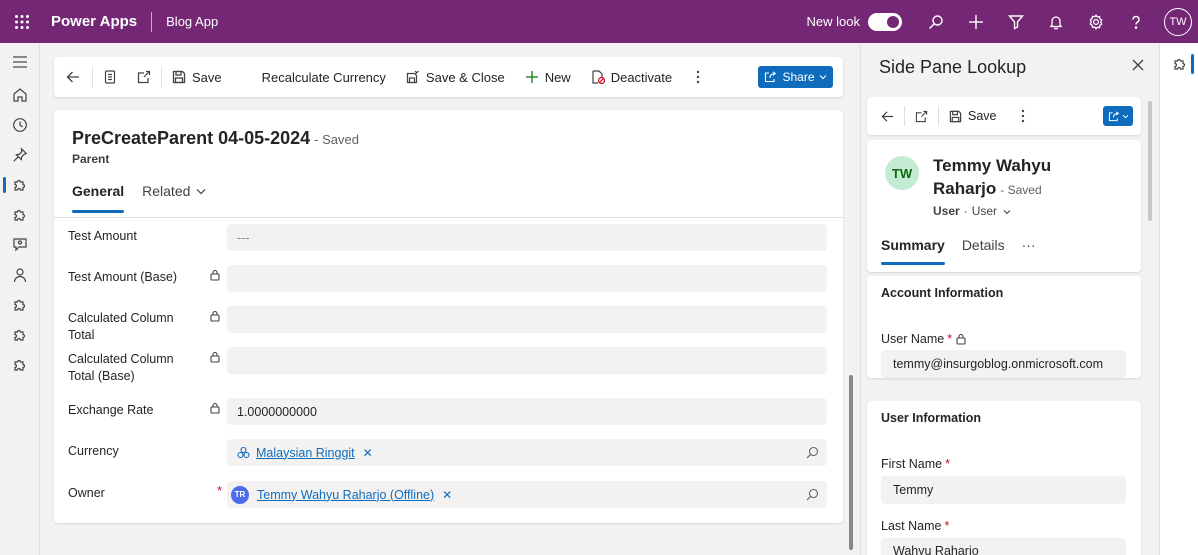 Image resolution: width=1198 pixels, height=555 pixels. What do you see at coordinates (123, 277) in the screenshot?
I see `field-label: Test Amount (Base)` at bounding box center [123, 277].